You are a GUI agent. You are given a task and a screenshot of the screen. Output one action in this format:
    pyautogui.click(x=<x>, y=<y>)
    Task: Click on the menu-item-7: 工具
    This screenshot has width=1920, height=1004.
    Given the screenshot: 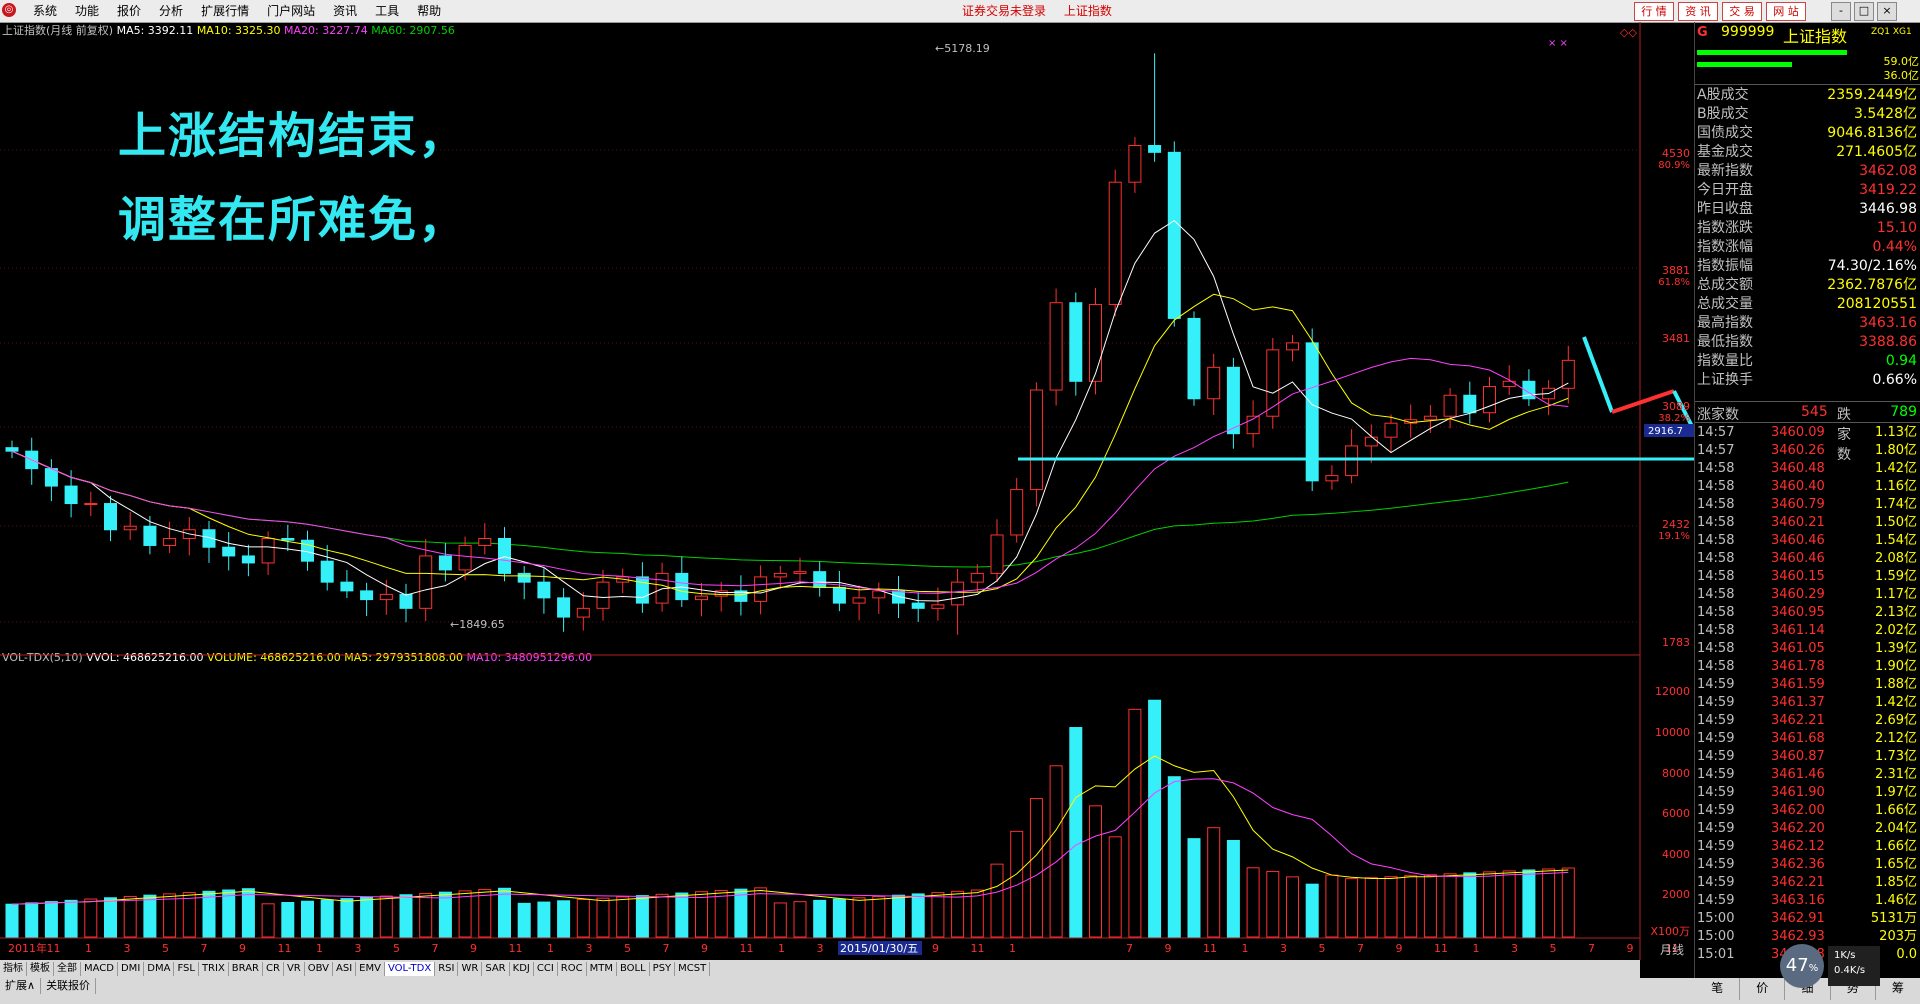 What is the action you would take?
    pyautogui.click(x=387, y=11)
    